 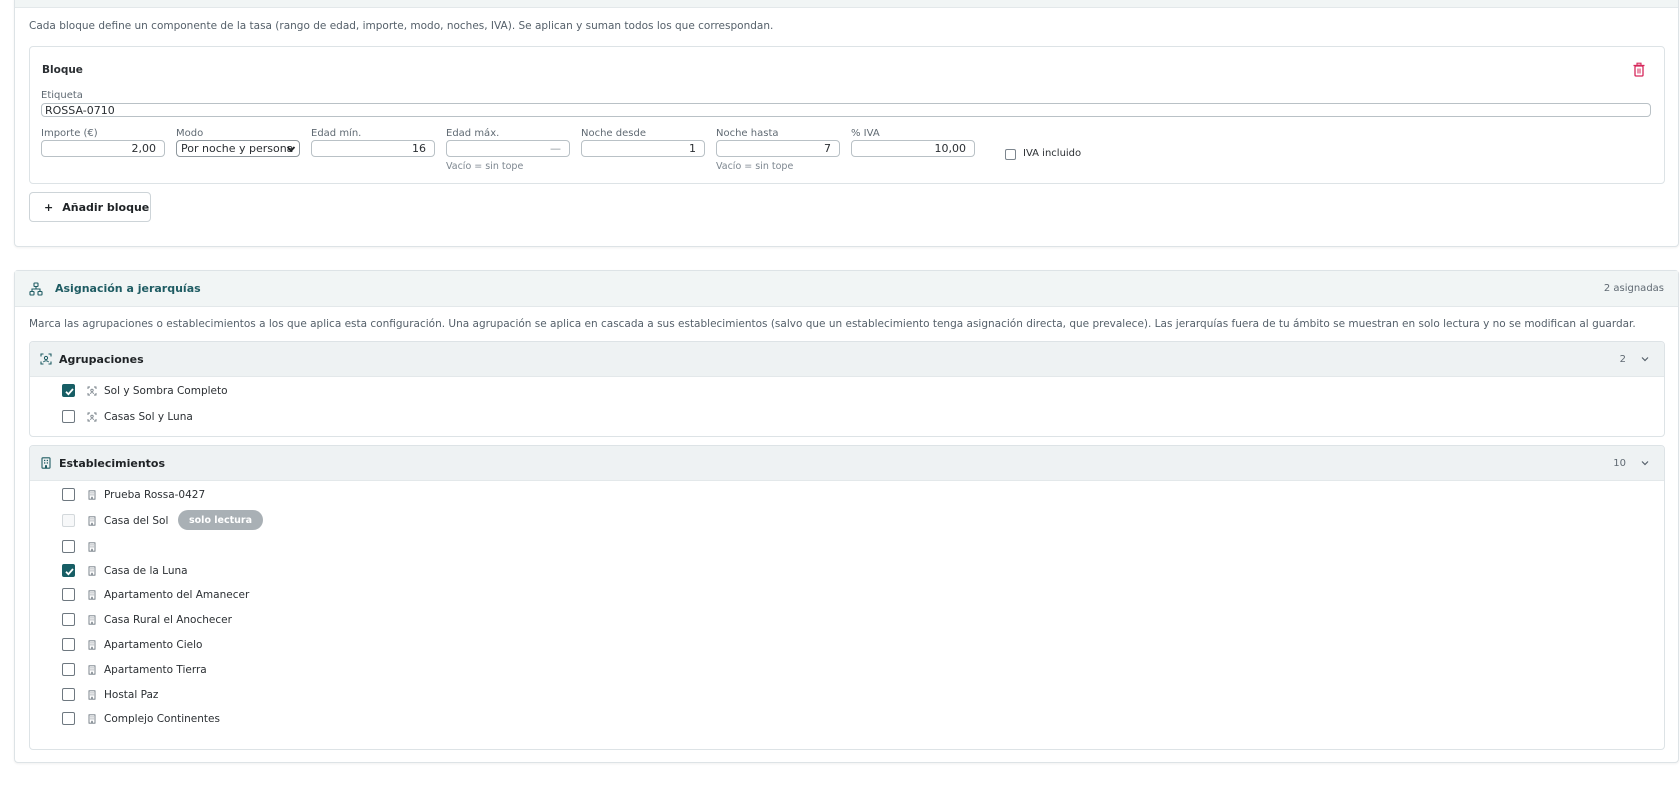 I want to click on establecimientos-title: Establecimientos, so click(x=112, y=463).